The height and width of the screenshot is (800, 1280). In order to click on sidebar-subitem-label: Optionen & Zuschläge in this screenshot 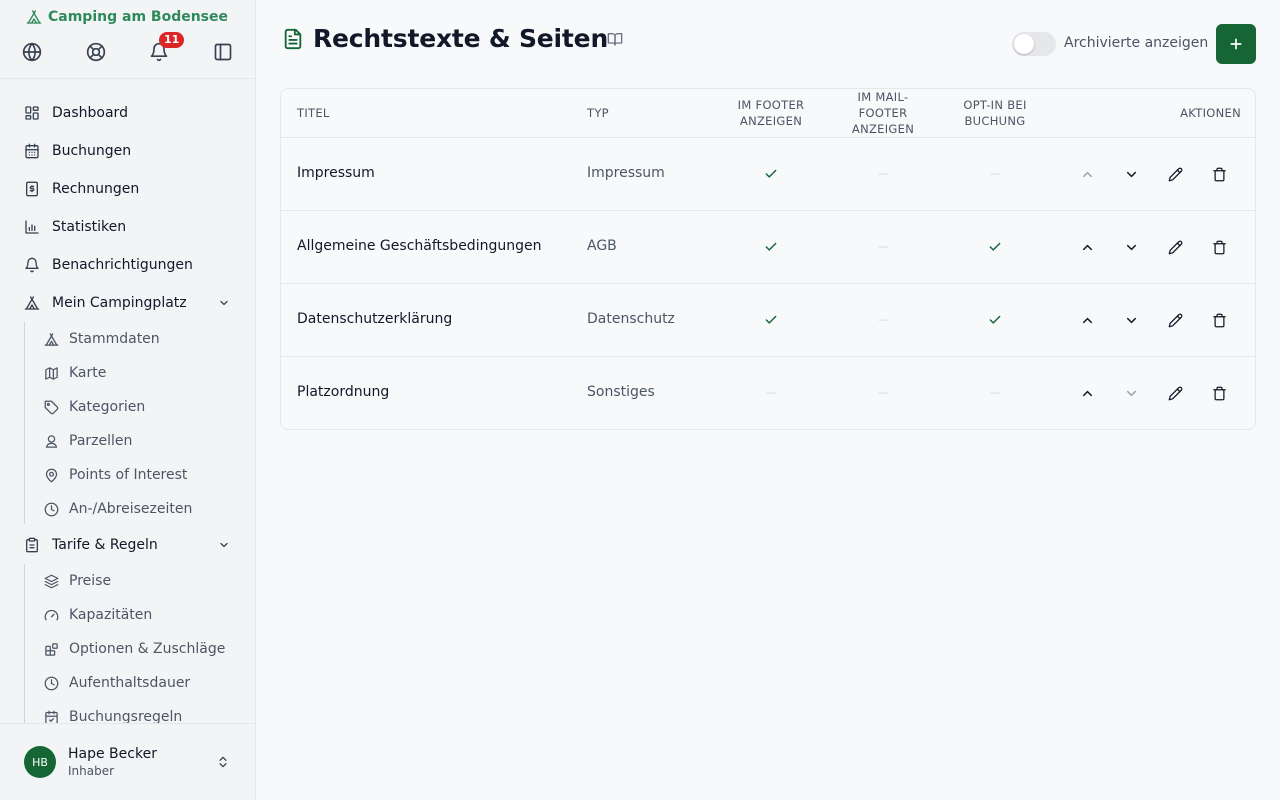, I will do `click(147, 649)`.